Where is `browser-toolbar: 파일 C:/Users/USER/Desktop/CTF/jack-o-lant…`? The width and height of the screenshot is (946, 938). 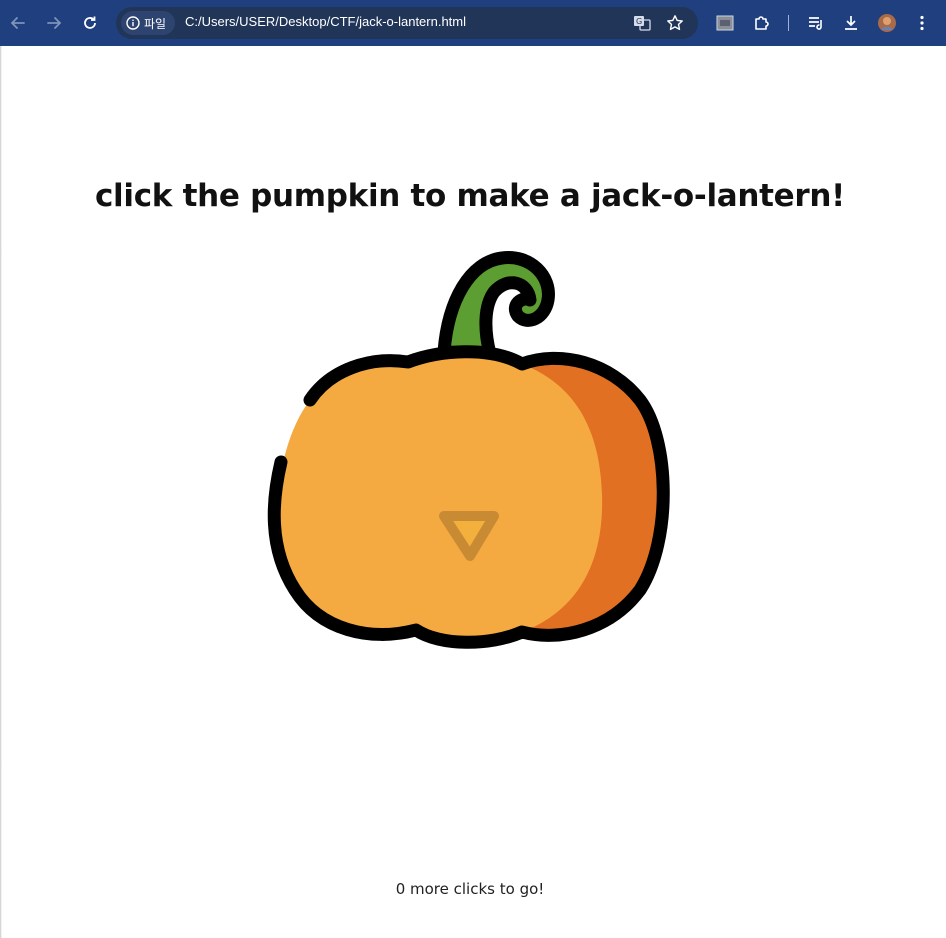
browser-toolbar: 파일 C:/Users/USER/Desktop/CTF/jack-o-lant… is located at coordinates (473, 23).